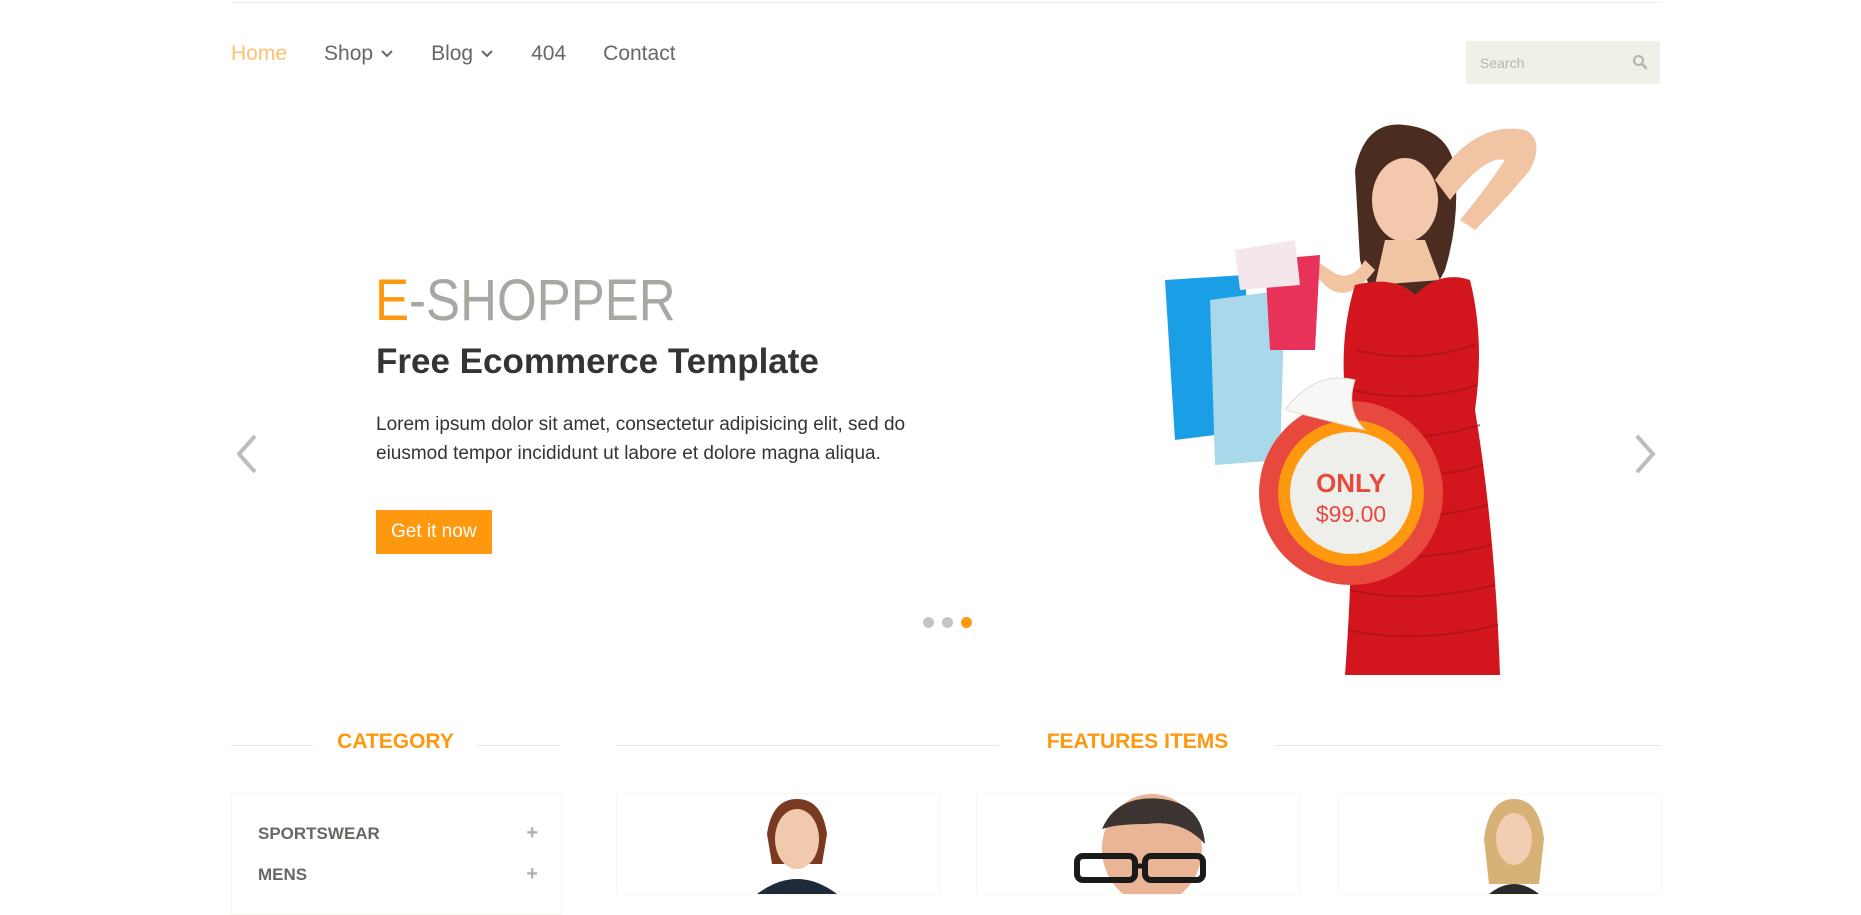 The image size is (1861, 915). What do you see at coordinates (452, 53) in the screenshot?
I see `nav-blog-label: Blog` at bounding box center [452, 53].